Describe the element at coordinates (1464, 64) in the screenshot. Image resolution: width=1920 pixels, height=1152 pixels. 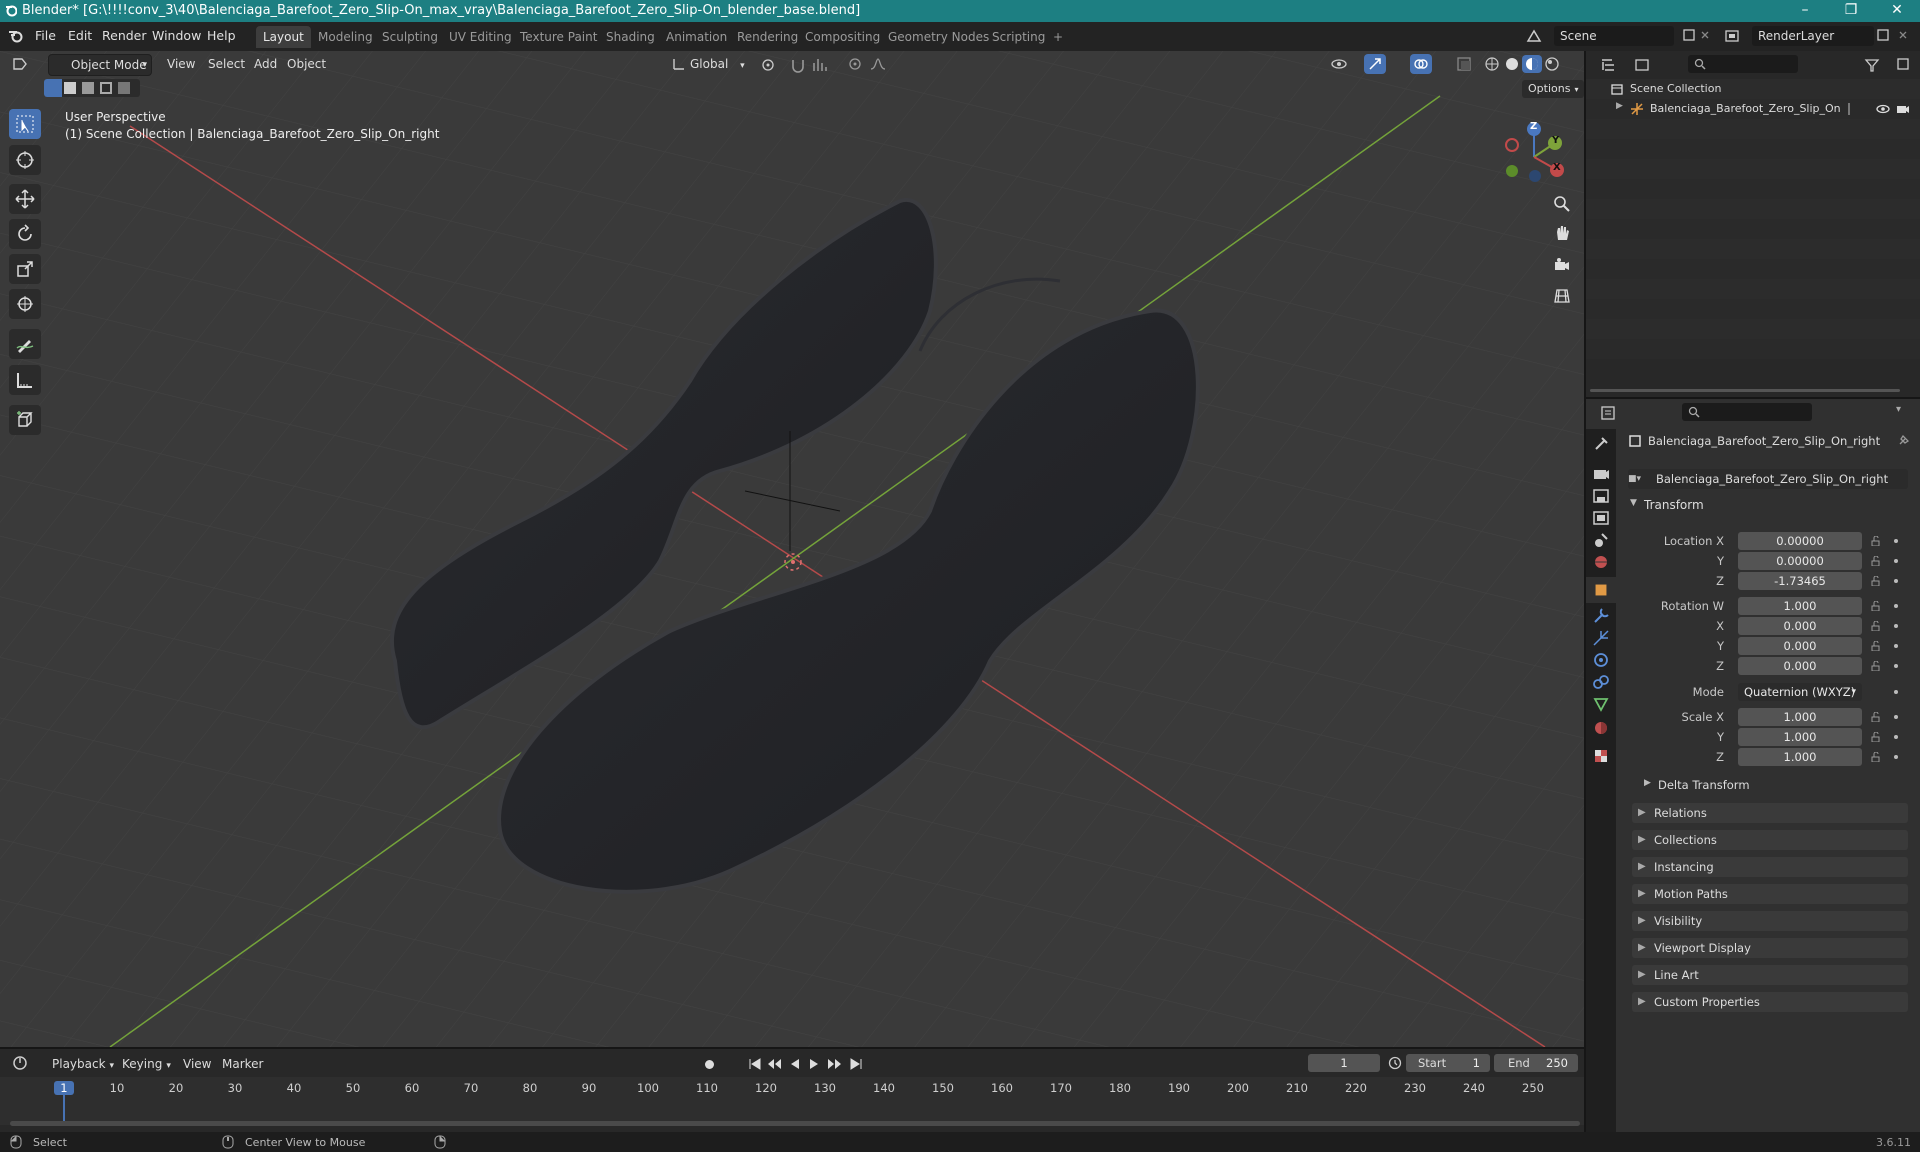
I see `xray-toggle-icon` at that location.